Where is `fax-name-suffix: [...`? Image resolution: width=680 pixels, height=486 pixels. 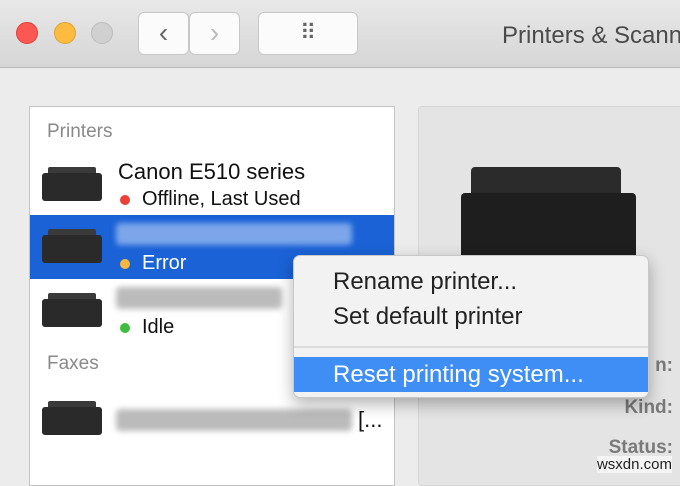 fax-name-suffix: [... is located at coordinates (370, 419).